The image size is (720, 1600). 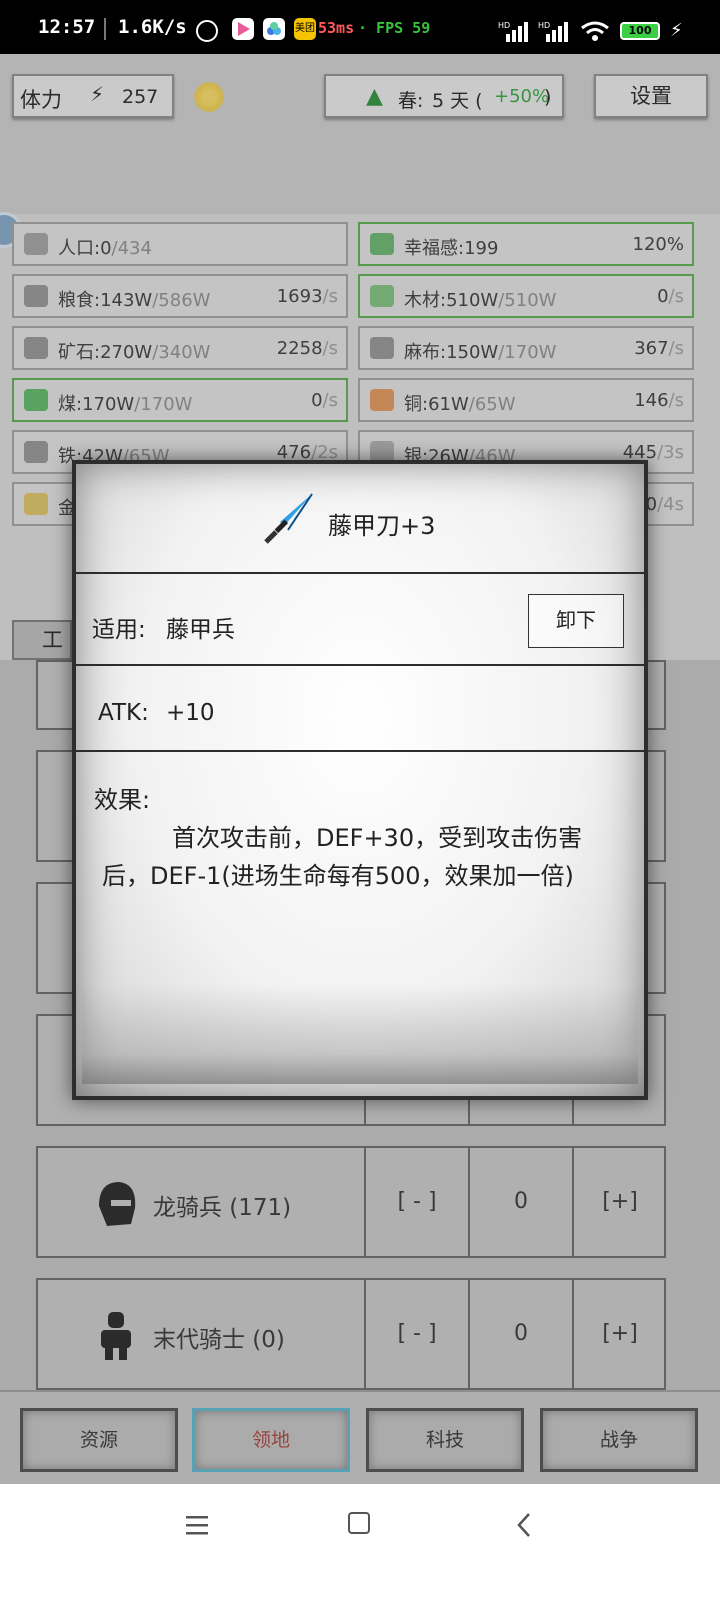 I want to click on applies-label: 适用:, so click(x=119, y=630).